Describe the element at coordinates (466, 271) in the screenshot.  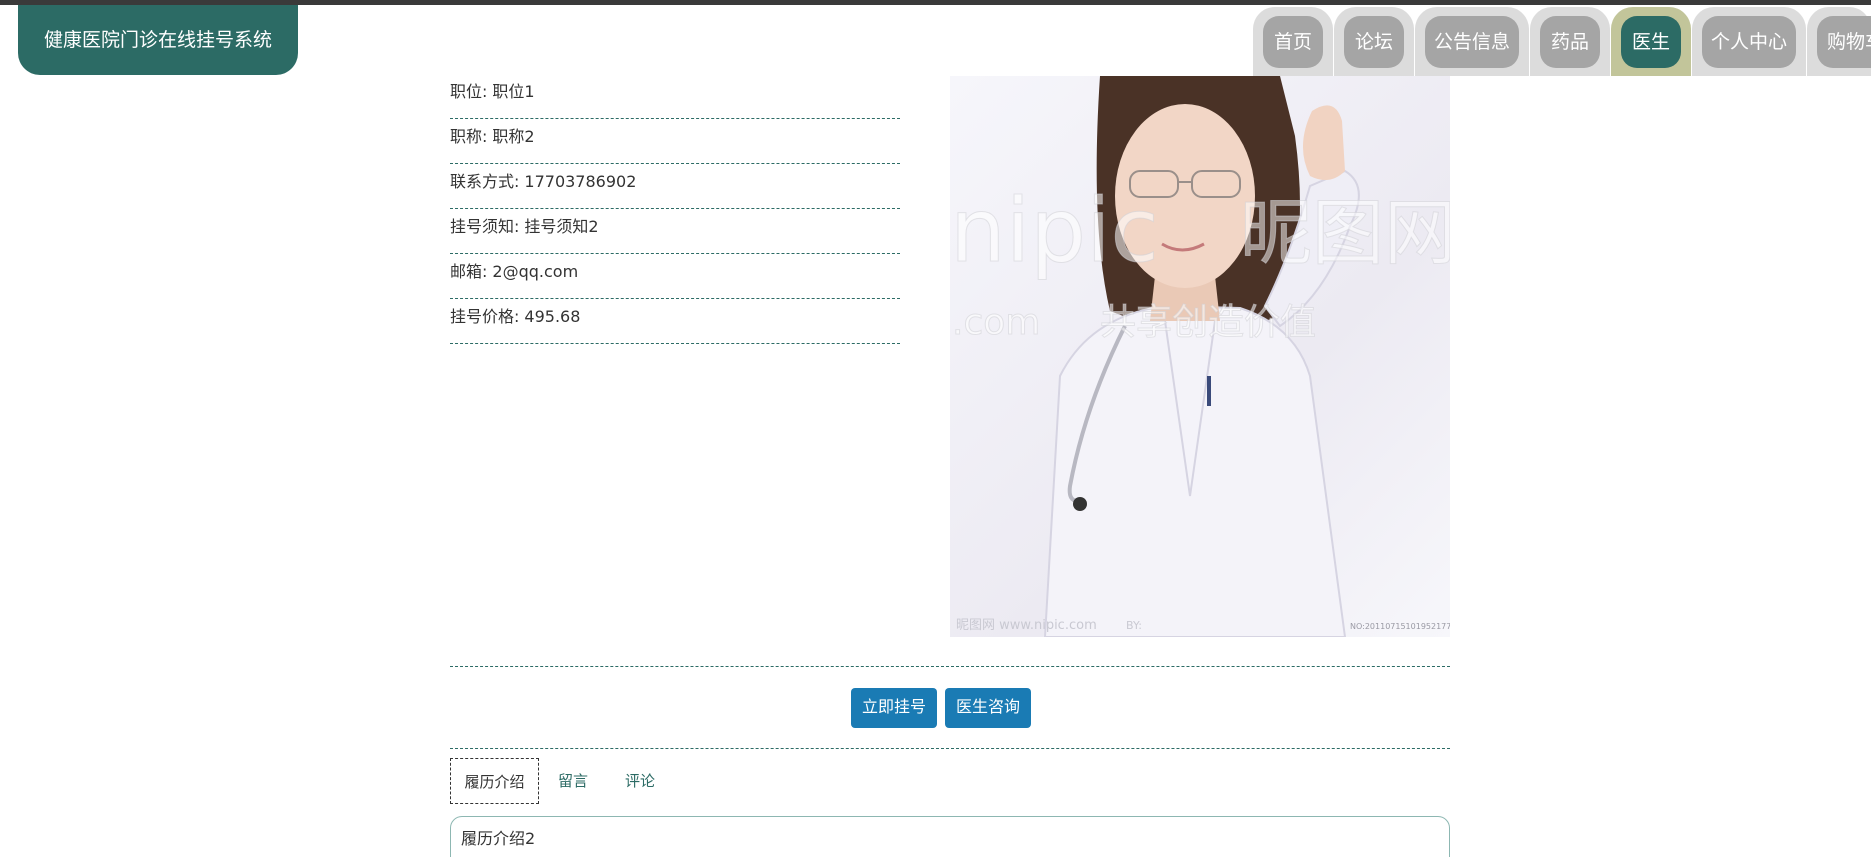
I see `field-label: 邮箱` at that location.